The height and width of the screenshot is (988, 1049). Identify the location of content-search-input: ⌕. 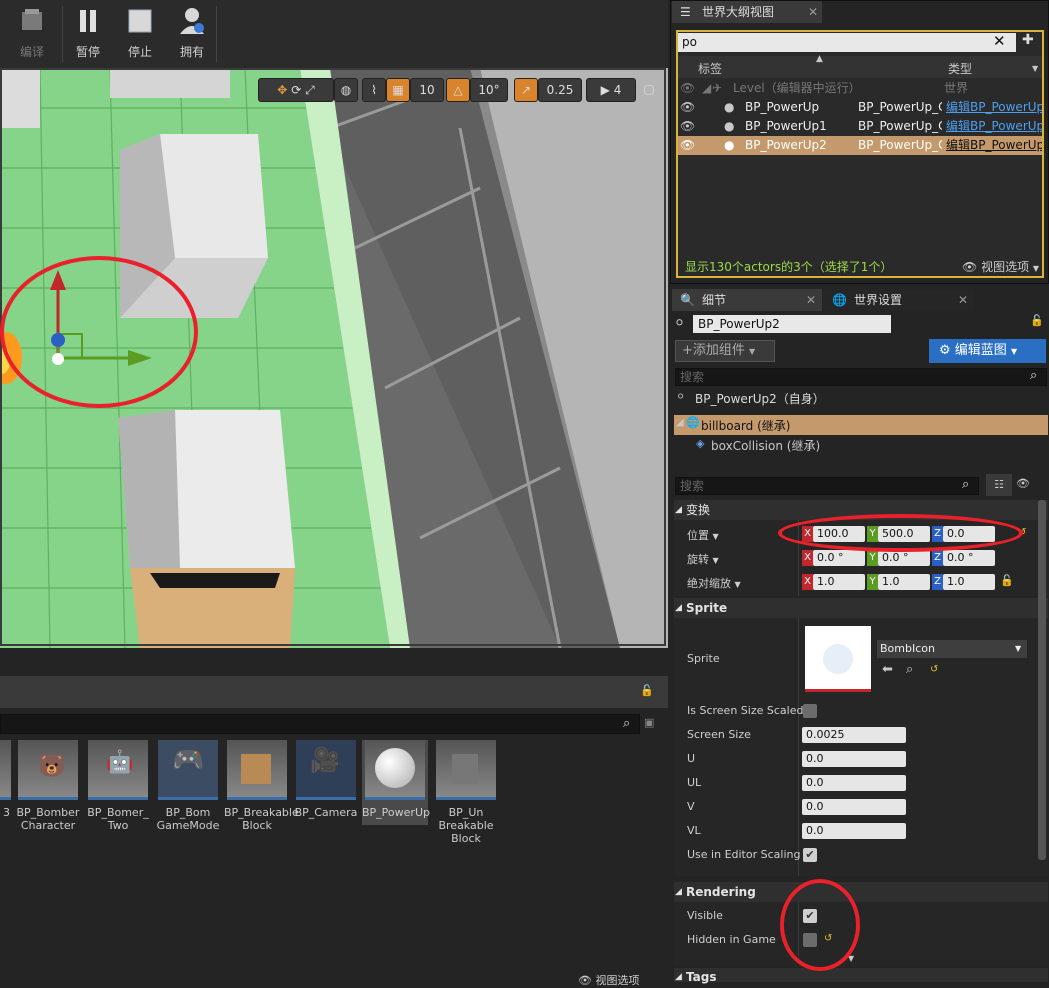
(320, 724).